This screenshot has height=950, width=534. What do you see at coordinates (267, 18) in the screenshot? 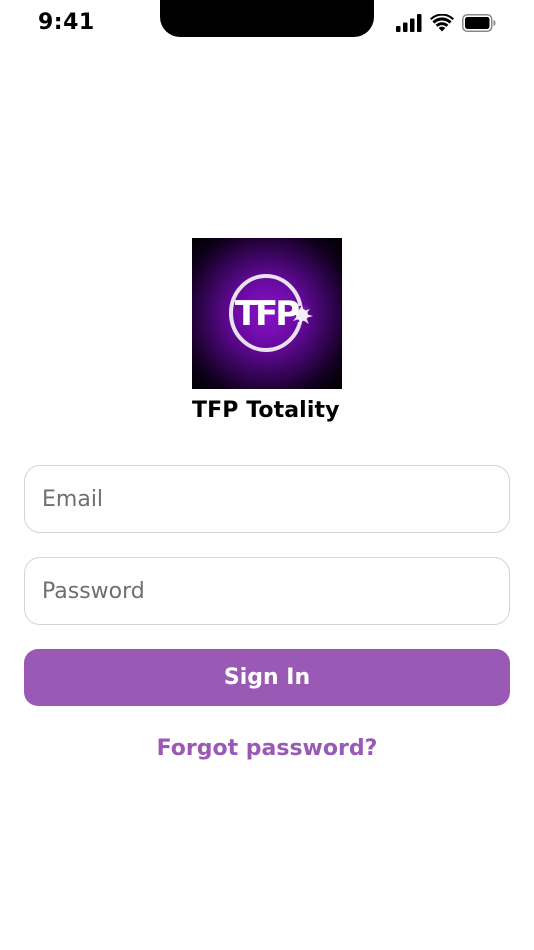
I see `device-notch` at bounding box center [267, 18].